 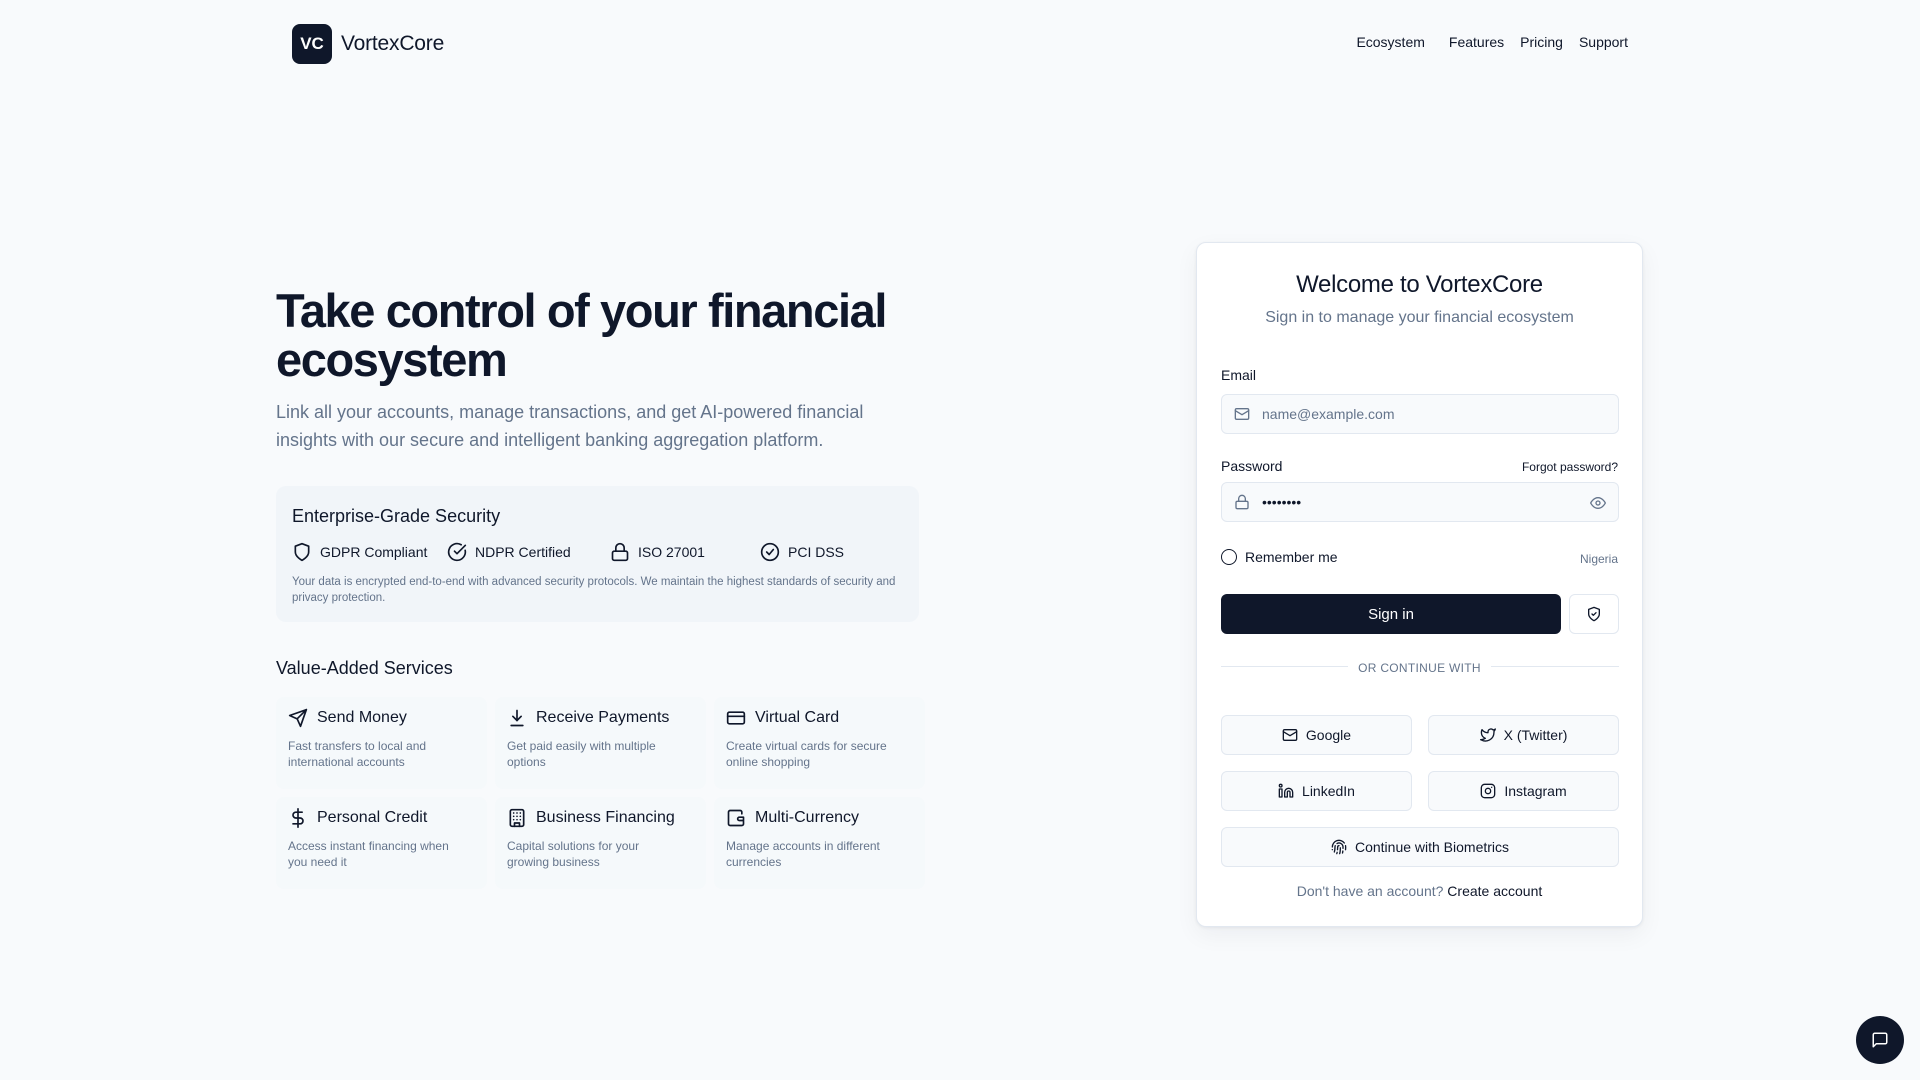 I want to click on signup-prompt: Don't have an account? Create account, so click(x=1419, y=891).